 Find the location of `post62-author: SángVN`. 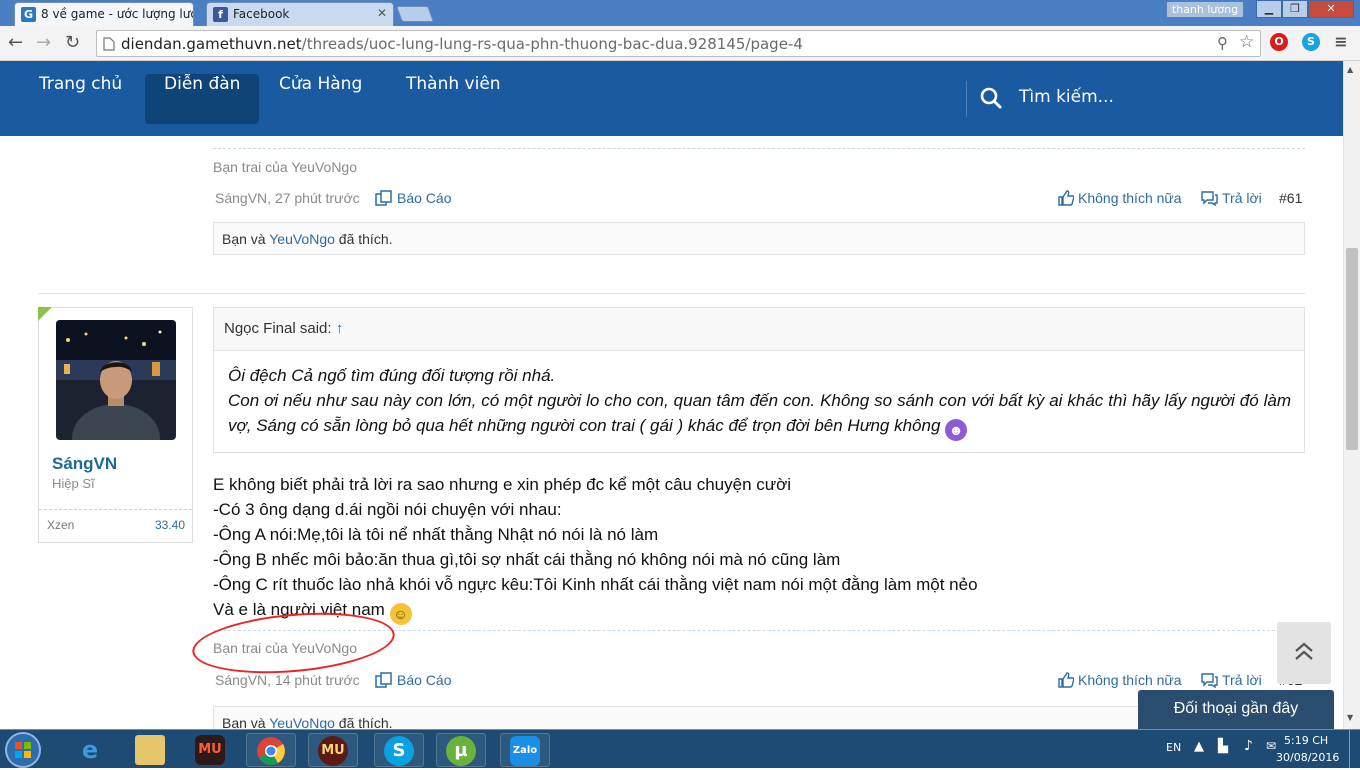

post62-author: SángVN is located at coordinates (241, 680).